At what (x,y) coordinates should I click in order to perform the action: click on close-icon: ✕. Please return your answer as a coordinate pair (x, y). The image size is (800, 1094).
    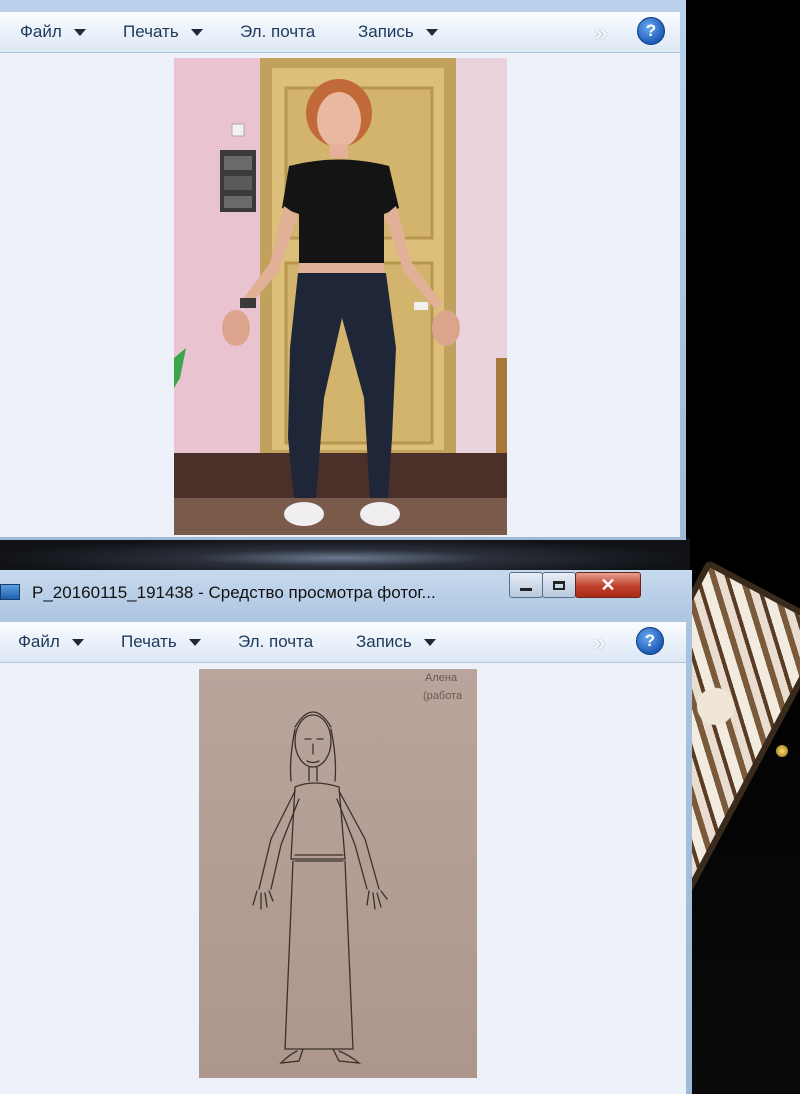
    Looking at the image, I should click on (608, 585).